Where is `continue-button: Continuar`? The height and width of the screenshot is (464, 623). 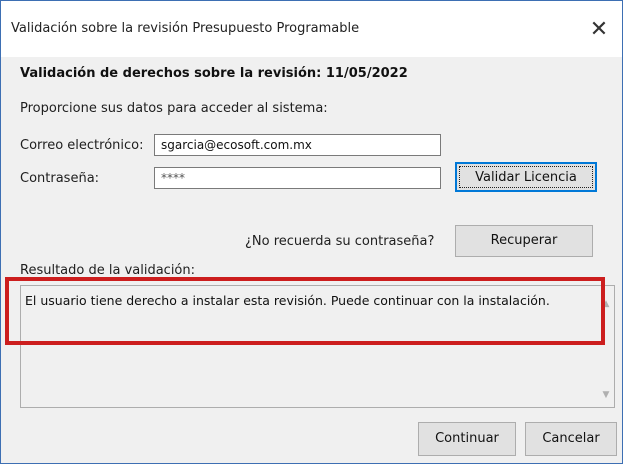 continue-button: Continuar is located at coordinates (467, 439).